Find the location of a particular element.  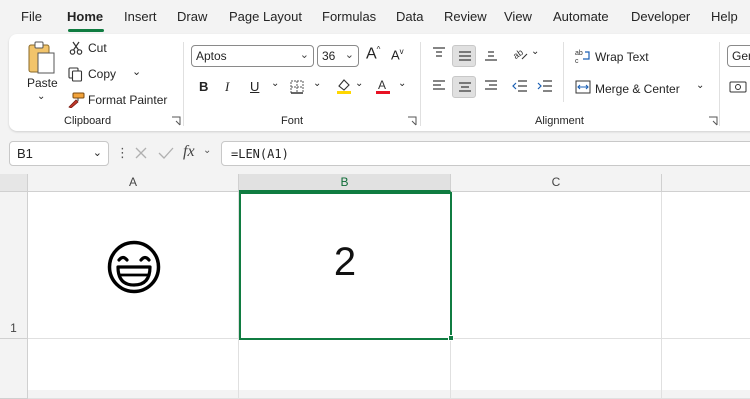

bottom-align-icon is located at coordinates (491, 55).